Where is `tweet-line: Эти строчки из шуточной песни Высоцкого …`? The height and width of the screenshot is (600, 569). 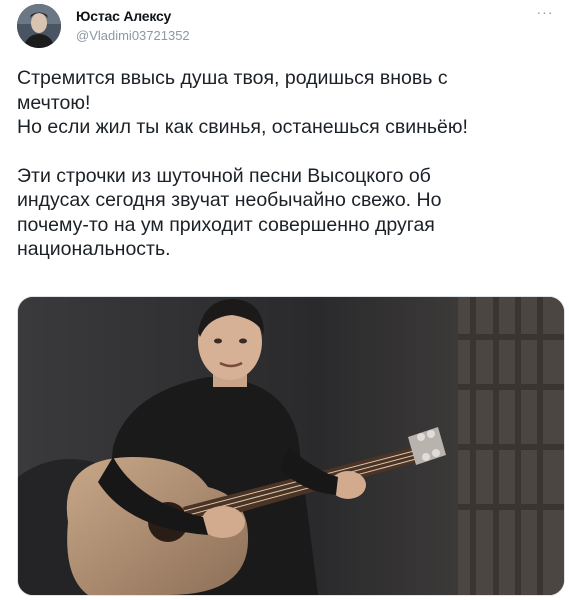
tweet-line: Эти строчки из шуточной песни Высоцкого … is located at coordinates (224, 175).